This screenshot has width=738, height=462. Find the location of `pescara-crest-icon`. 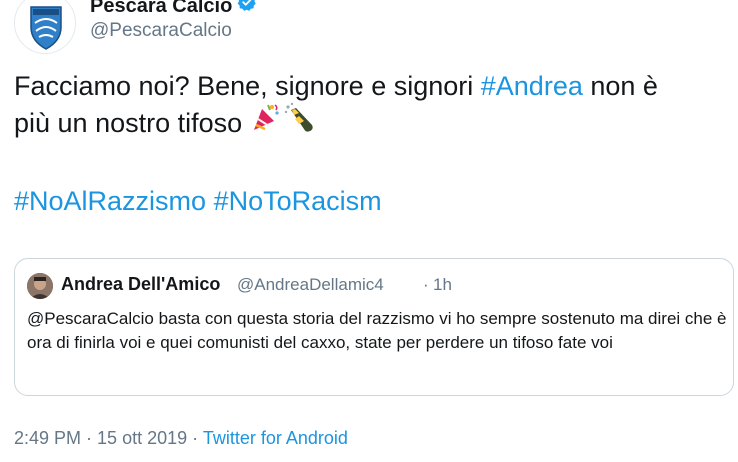

pescara-crest-icon is located at coordinates (45, 26).